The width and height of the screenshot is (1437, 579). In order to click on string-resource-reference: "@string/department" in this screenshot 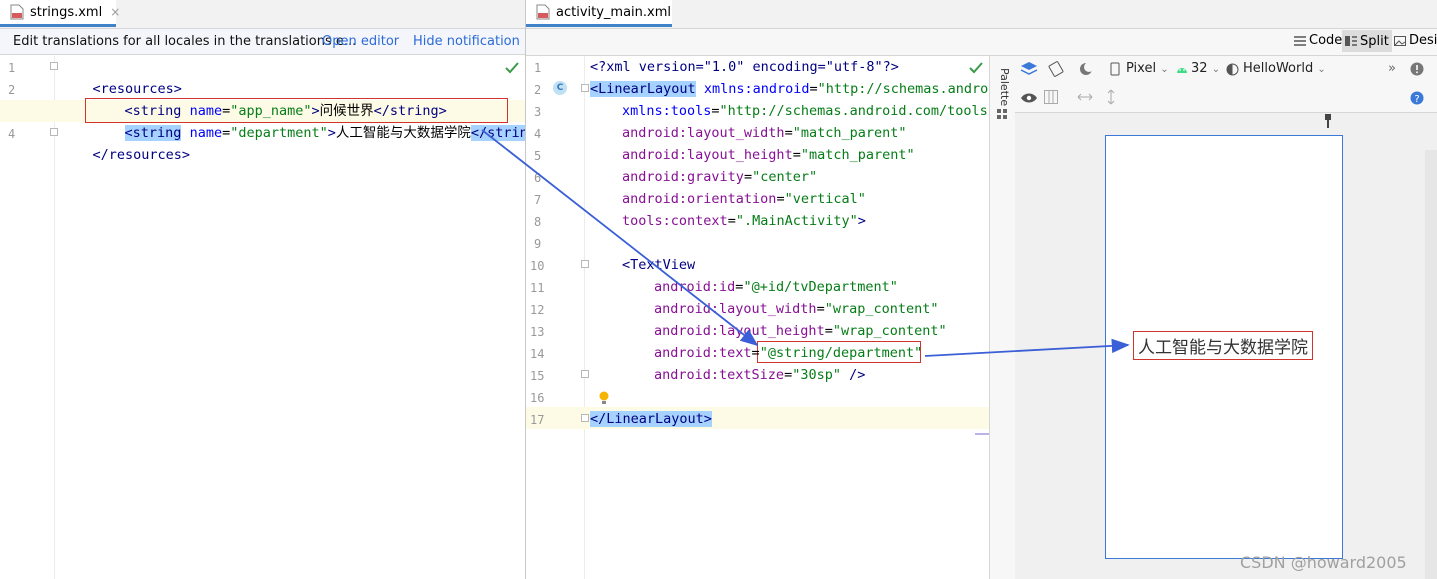, I will do `click(841, 353)`.